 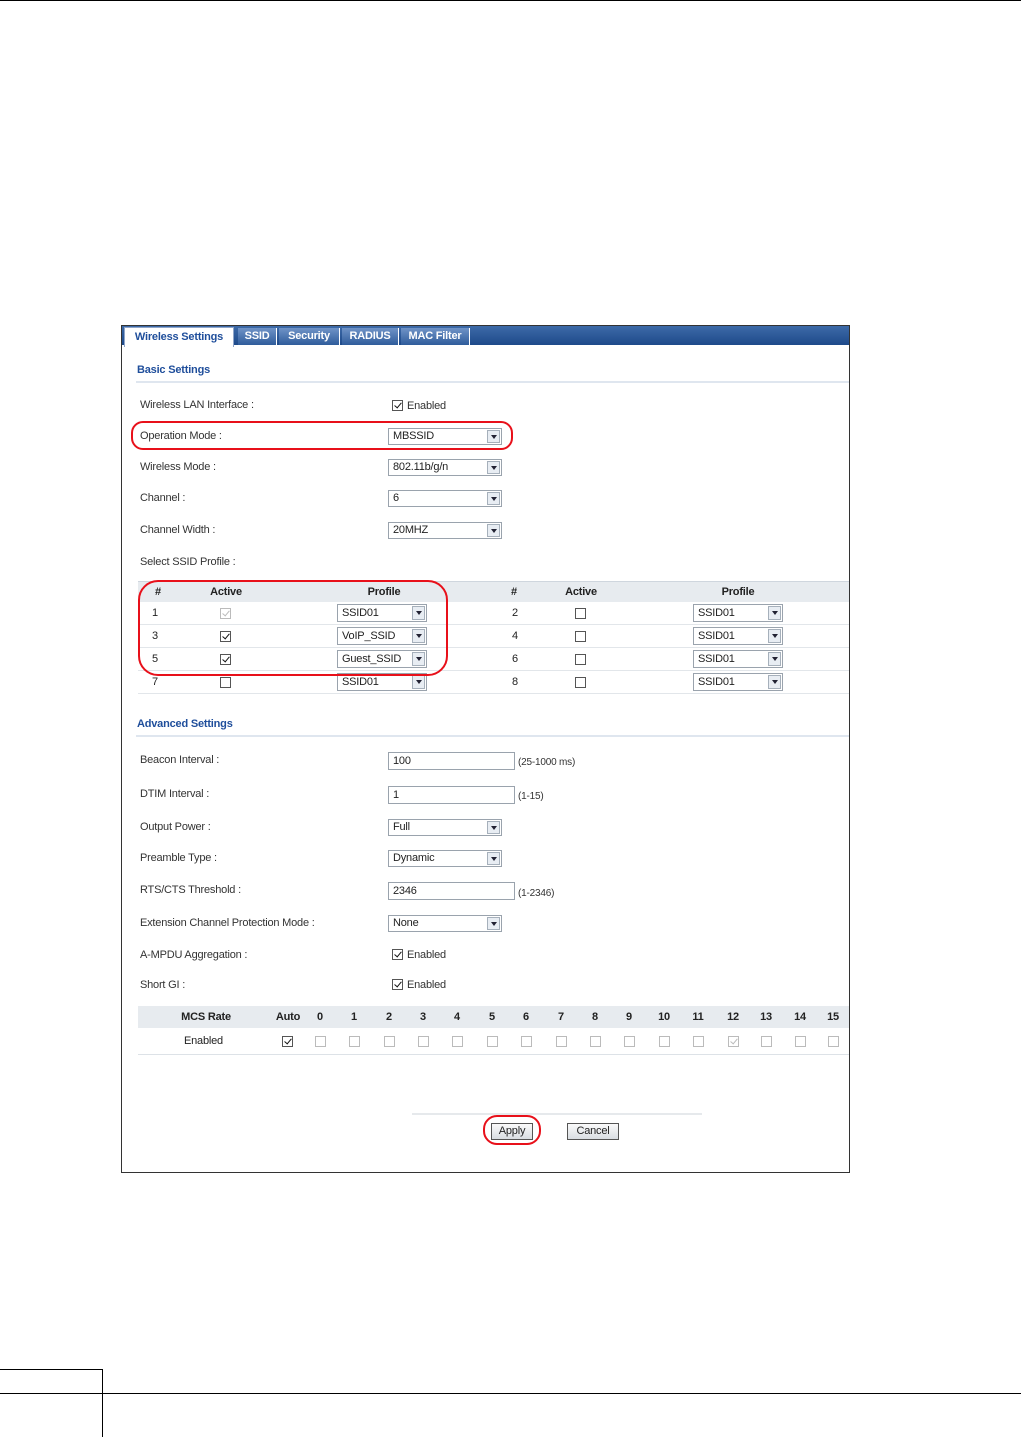 What do you see at coordinates (389, 1017) in the screenshot?
I see `mcs-col-header: 2` at bounding box center [389, 1017].